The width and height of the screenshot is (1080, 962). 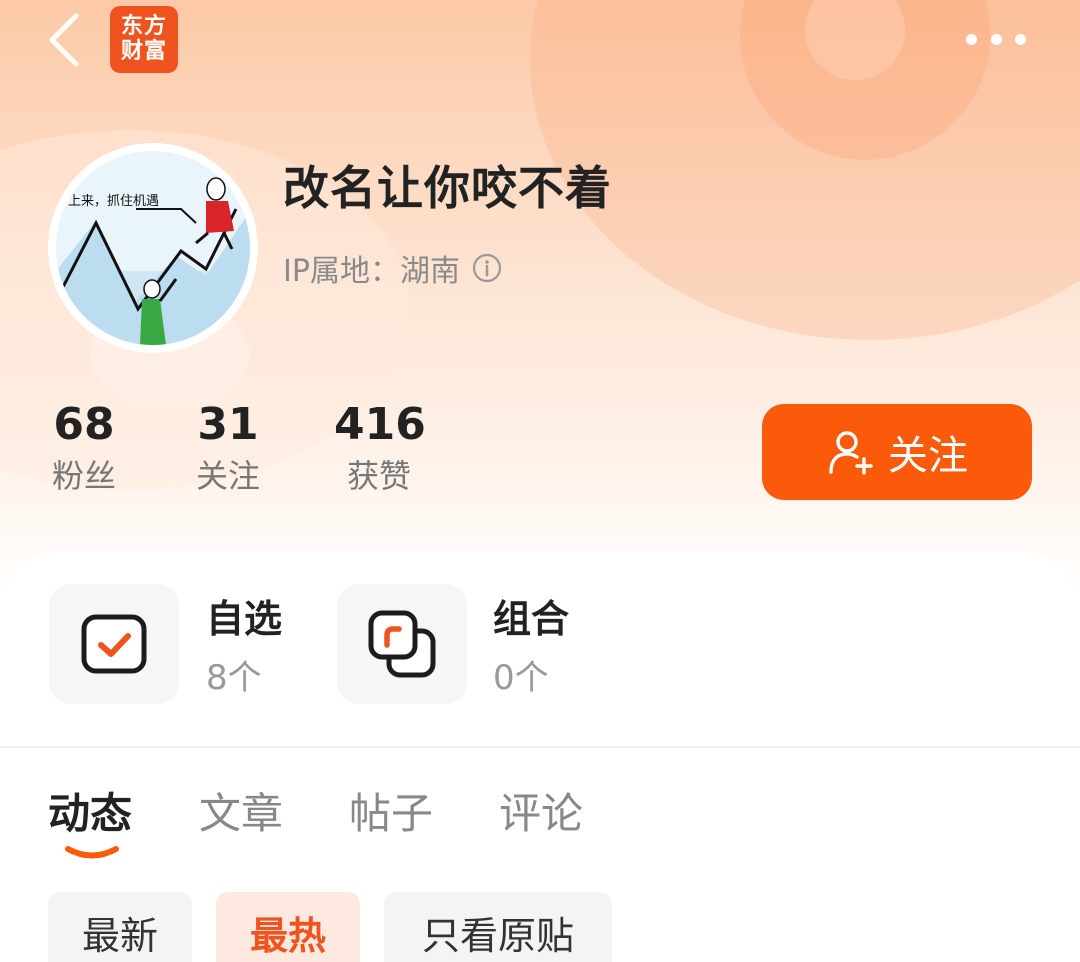 I want to click on portfolio-button, so click(x=402, y=644).